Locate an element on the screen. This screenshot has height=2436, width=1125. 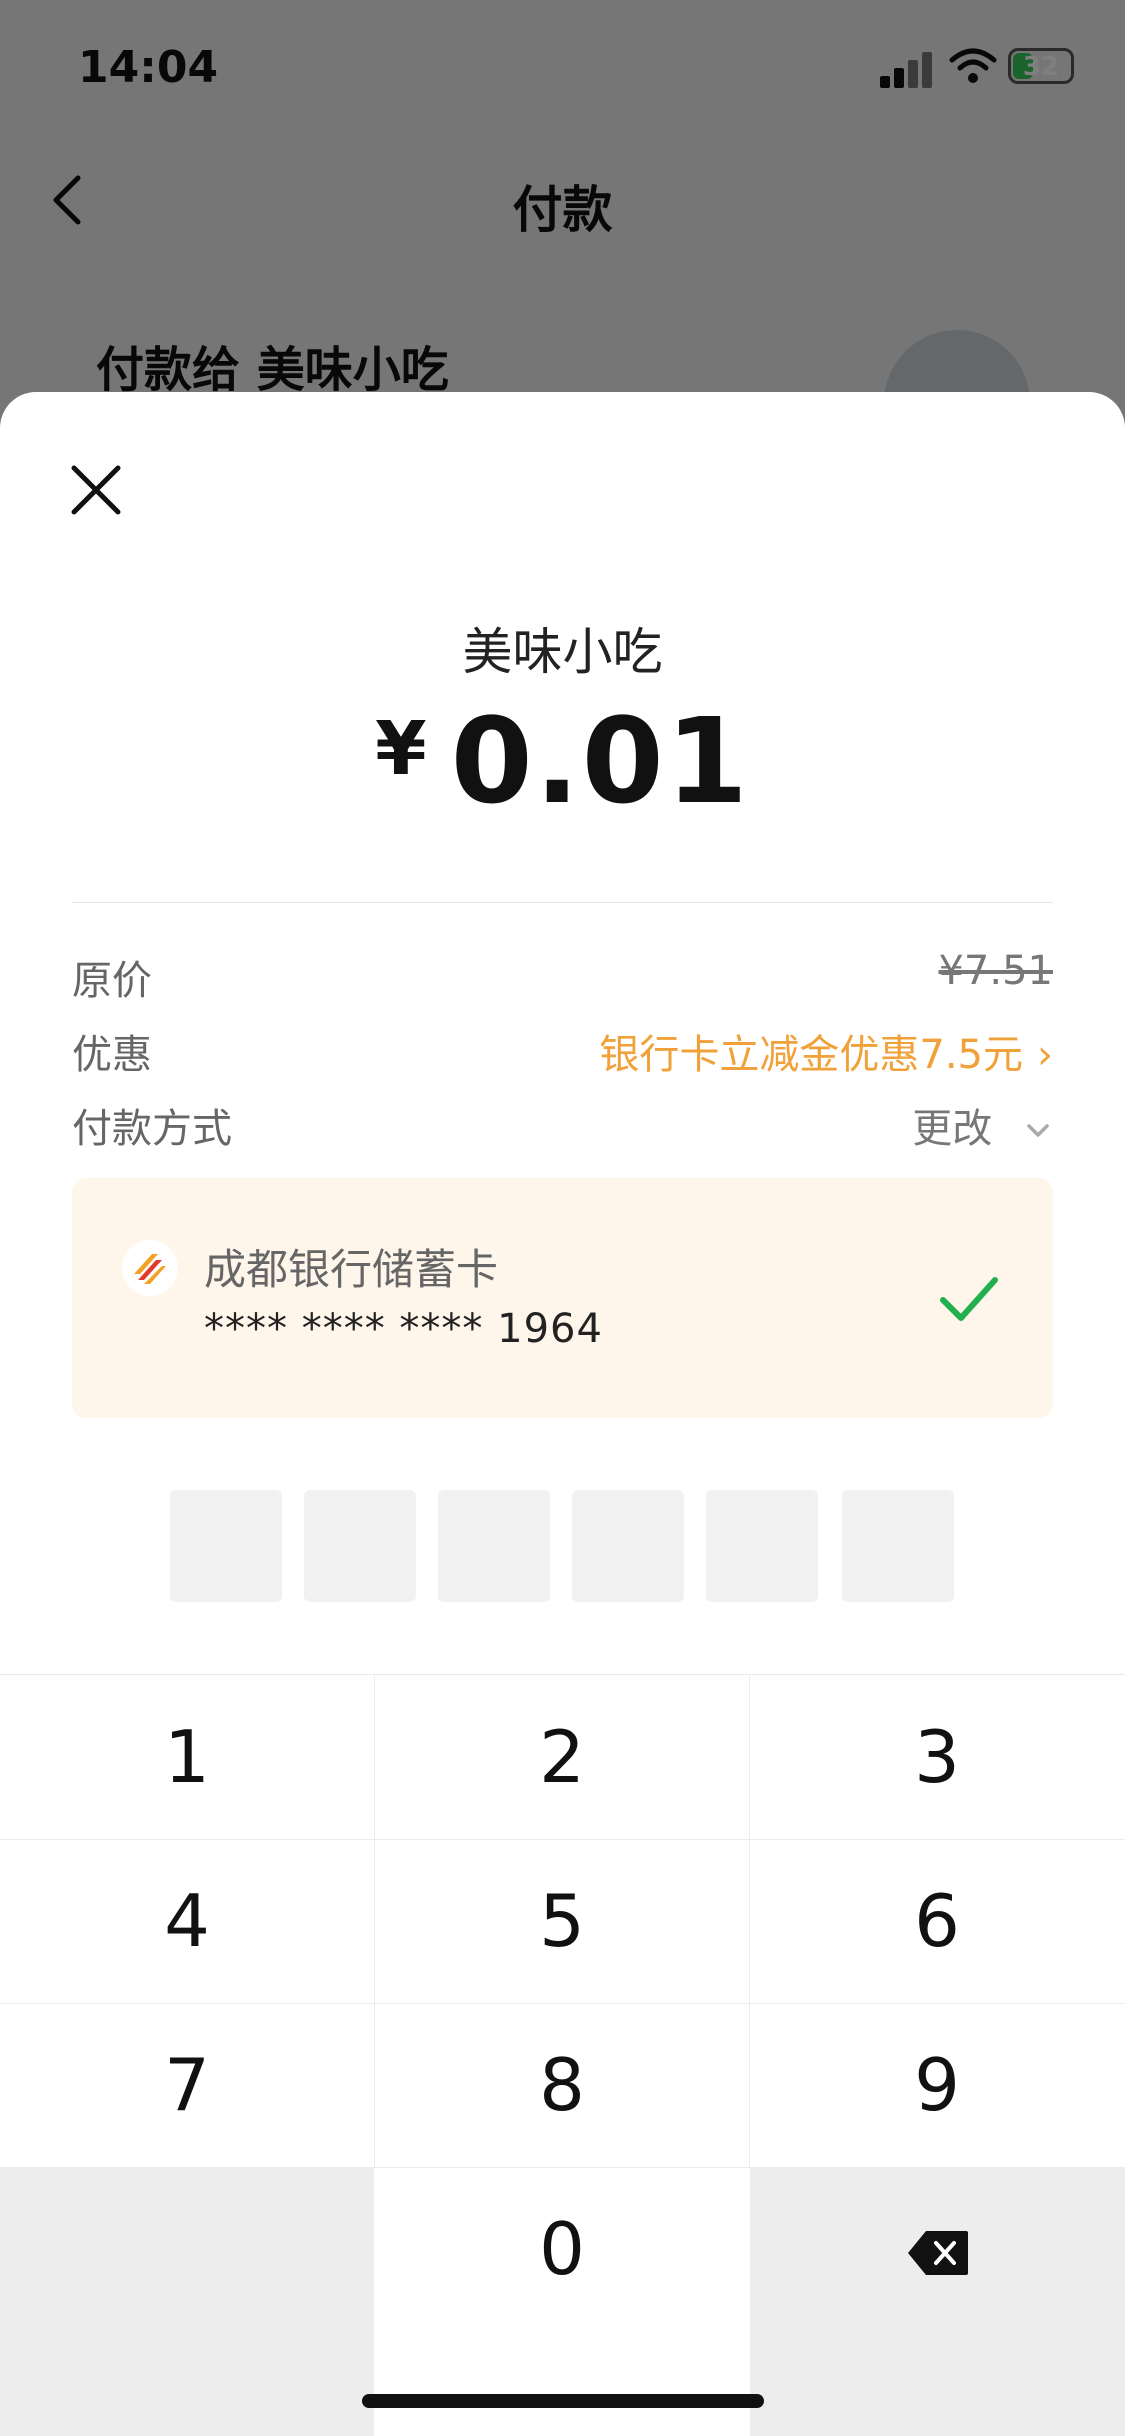
key-9: 9 is located at coordinates (937, 2085).